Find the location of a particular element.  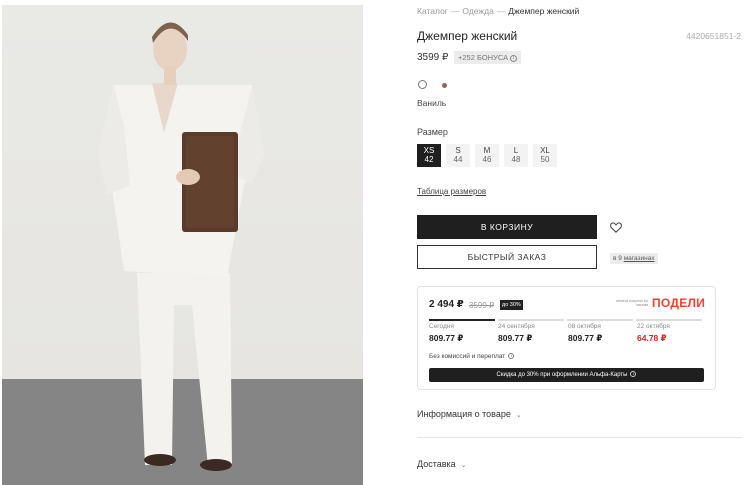

product-sku: 4420651851-2 is located at coordinates (713, 36).